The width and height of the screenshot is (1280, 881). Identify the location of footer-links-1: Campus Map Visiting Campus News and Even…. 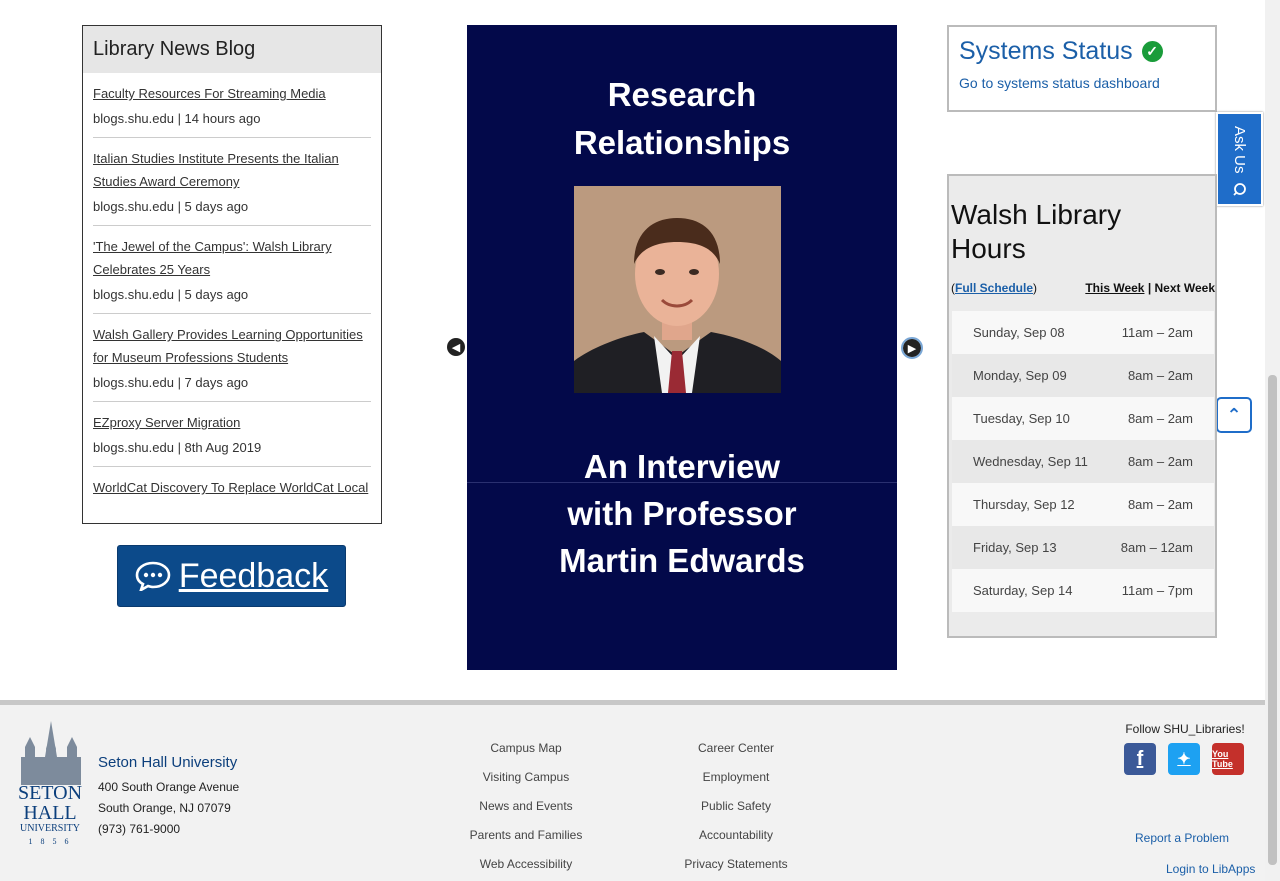
(526, 806).